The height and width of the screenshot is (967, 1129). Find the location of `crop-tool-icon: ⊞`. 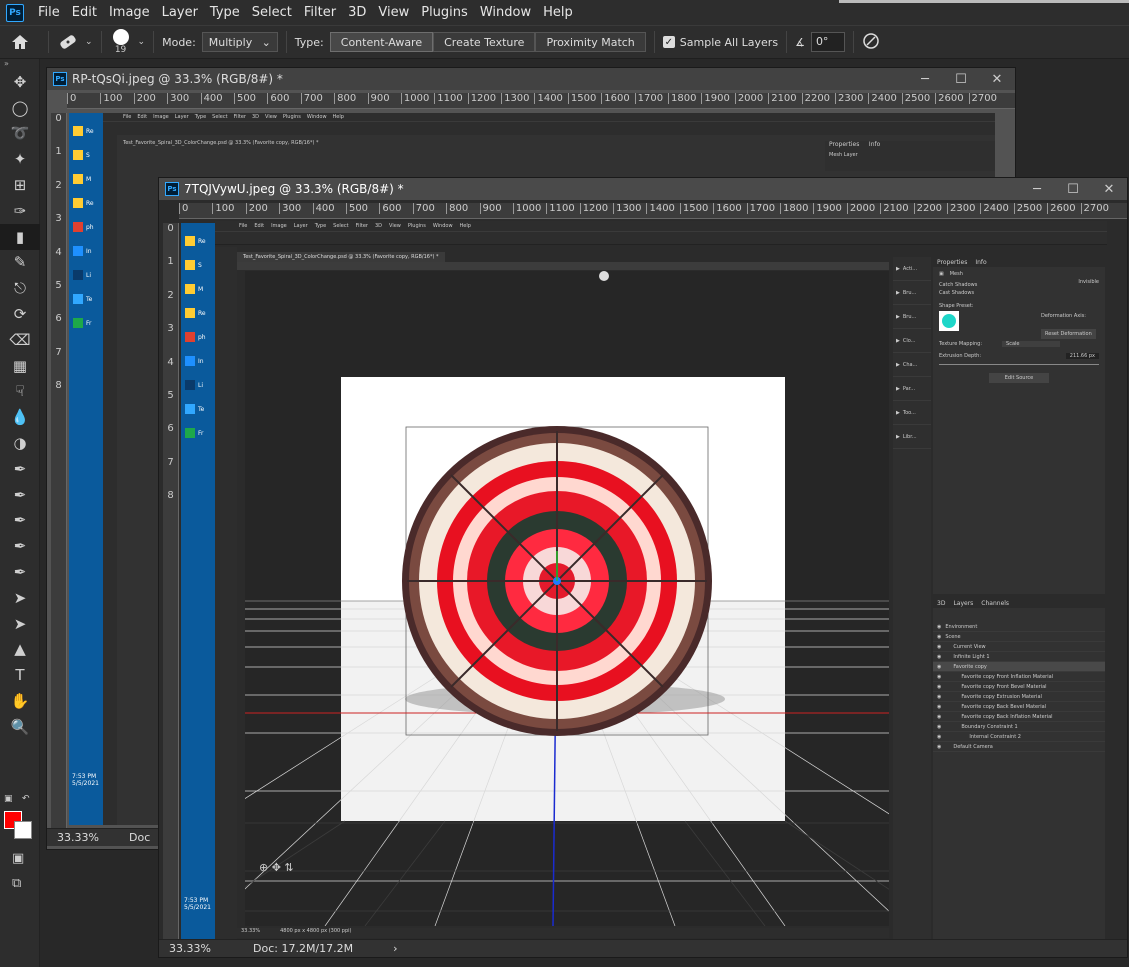

crop-tool-icon: ⊞ is located at coordinates (20, 185).